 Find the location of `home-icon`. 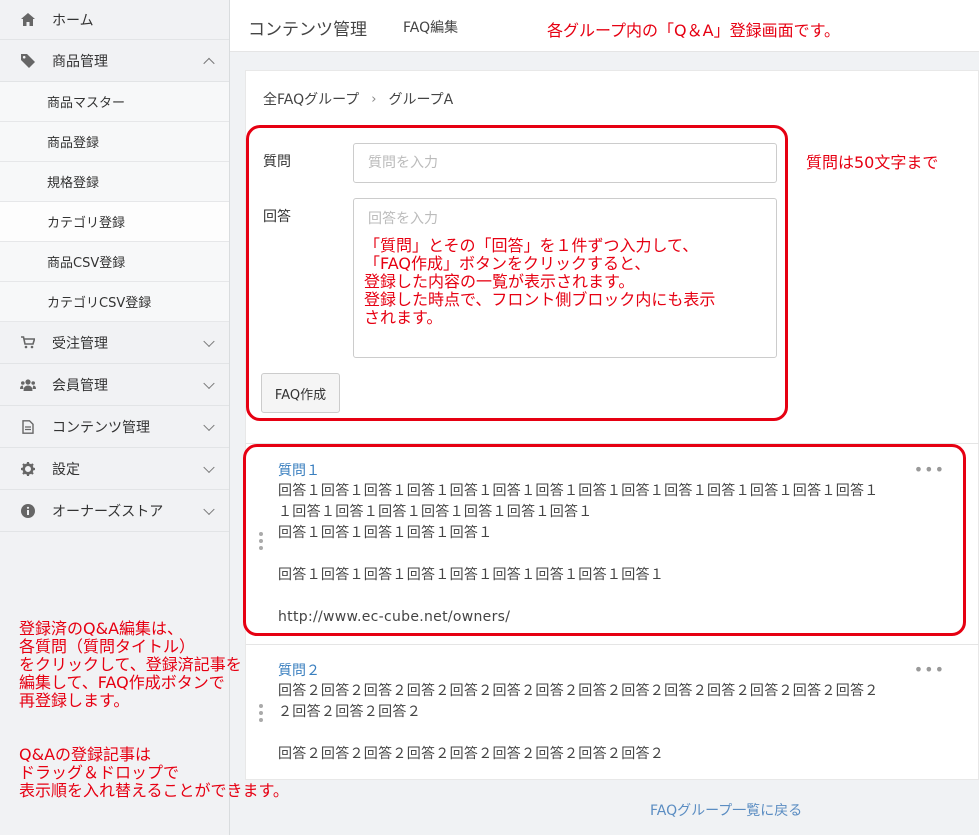

home-icon is located at coordinates (28, 20).